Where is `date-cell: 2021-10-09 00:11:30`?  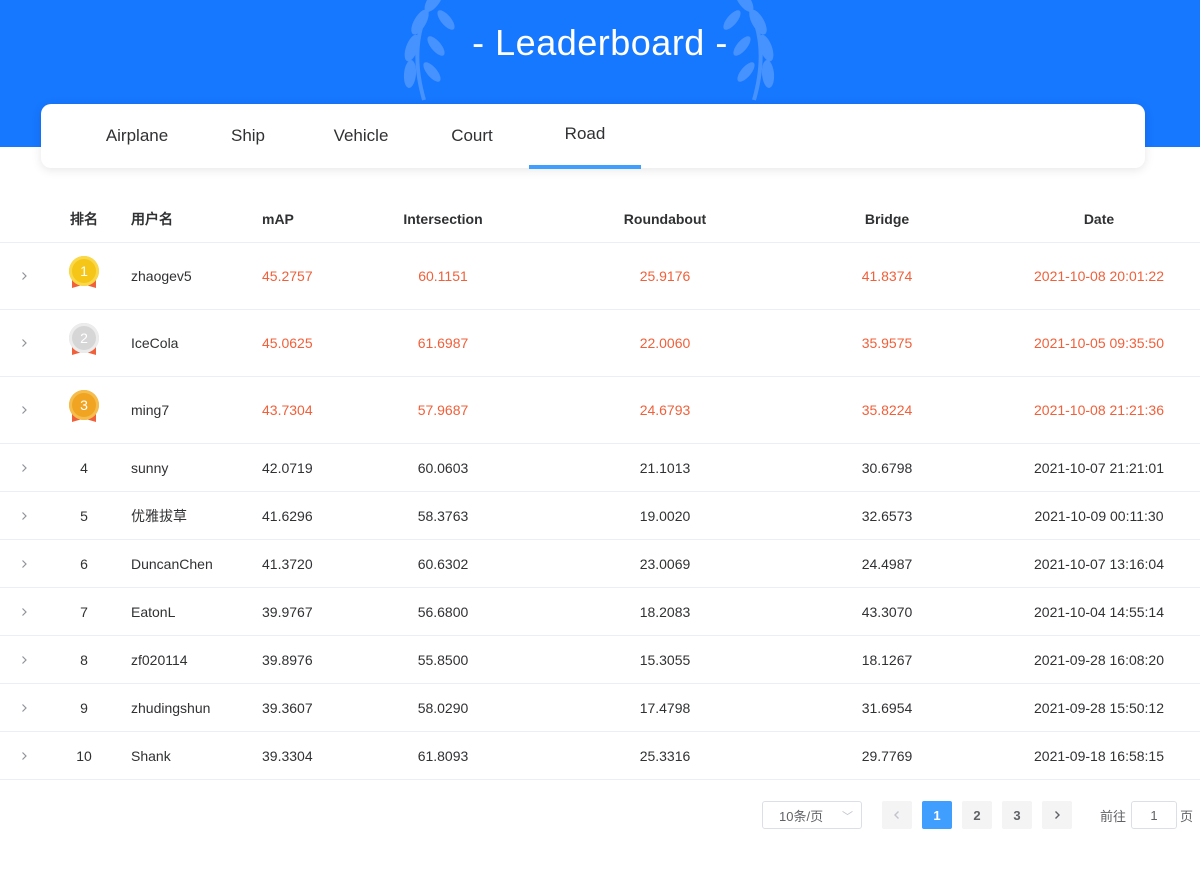
date-cell: 2021-10-09 00:11:30 is located at coordinates (1099, 515).